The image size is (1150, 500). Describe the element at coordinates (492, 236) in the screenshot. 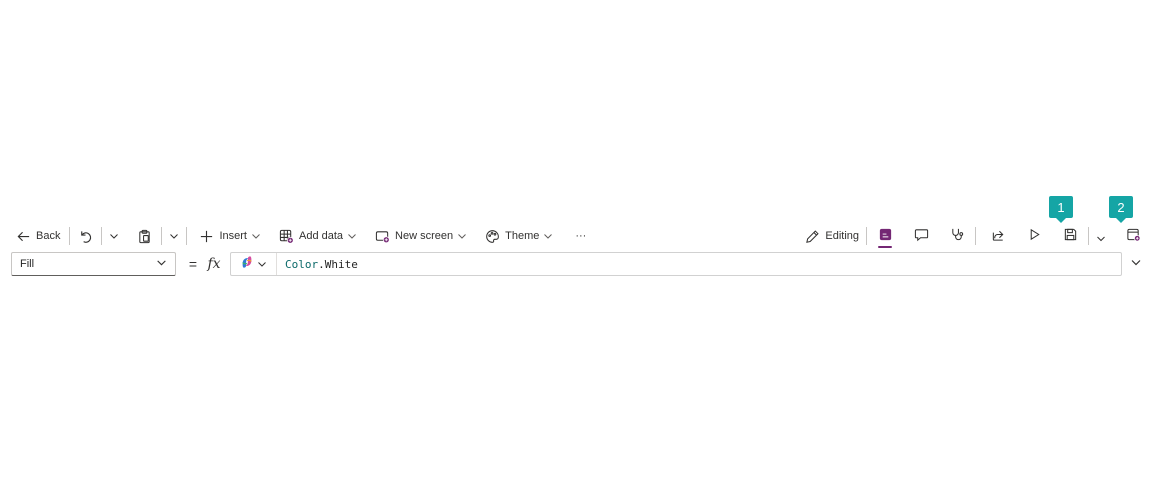

I see `palette-icon` at that location.